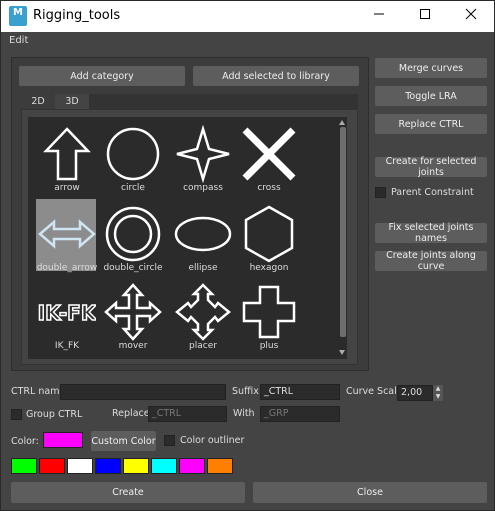  Describe the element at coordinates (18, 40) in the screenshot. I see `menu-edit: Edit` at that location.